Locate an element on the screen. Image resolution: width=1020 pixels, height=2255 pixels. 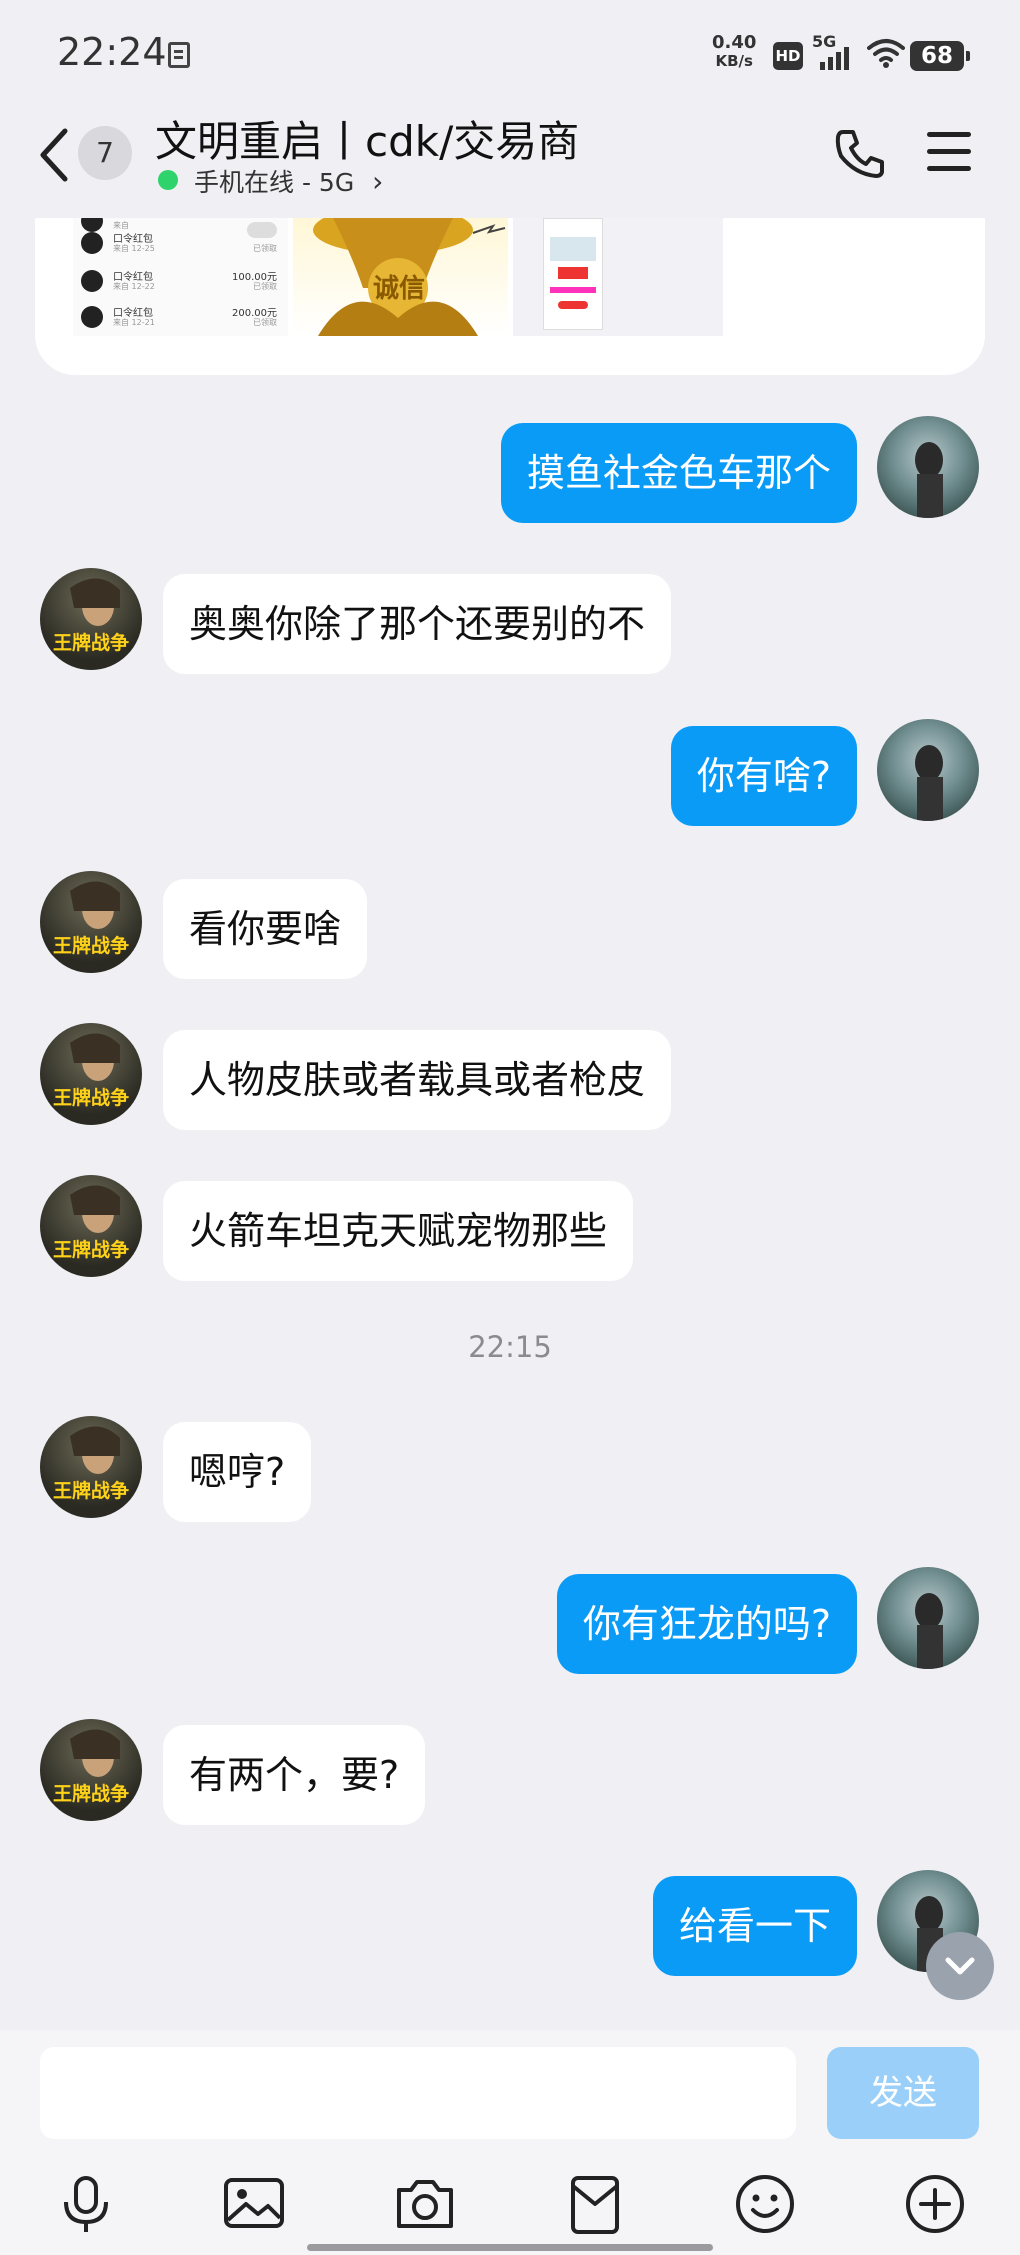
golden-handshake-thumbnail: 诚信 is located at coordinates (400, 277).